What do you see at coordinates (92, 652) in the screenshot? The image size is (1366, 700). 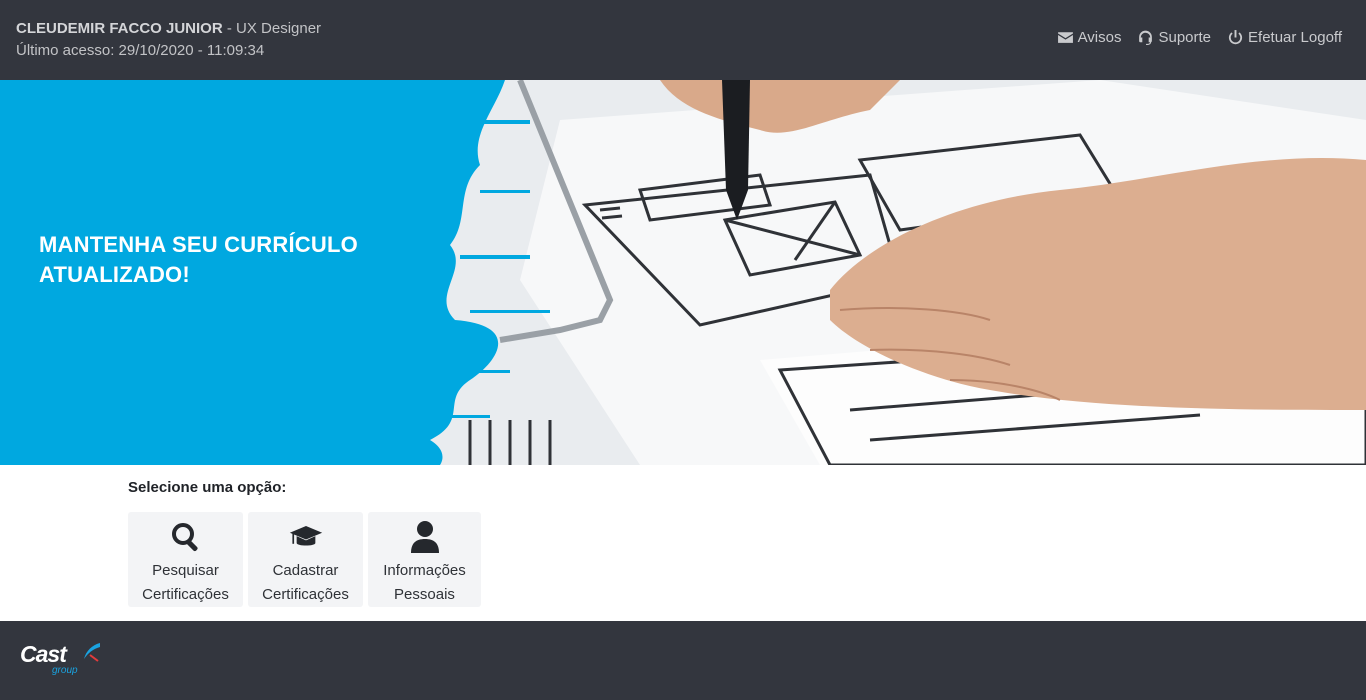 I see `logo-swoosh-icon` at bounding box center [92, 652].